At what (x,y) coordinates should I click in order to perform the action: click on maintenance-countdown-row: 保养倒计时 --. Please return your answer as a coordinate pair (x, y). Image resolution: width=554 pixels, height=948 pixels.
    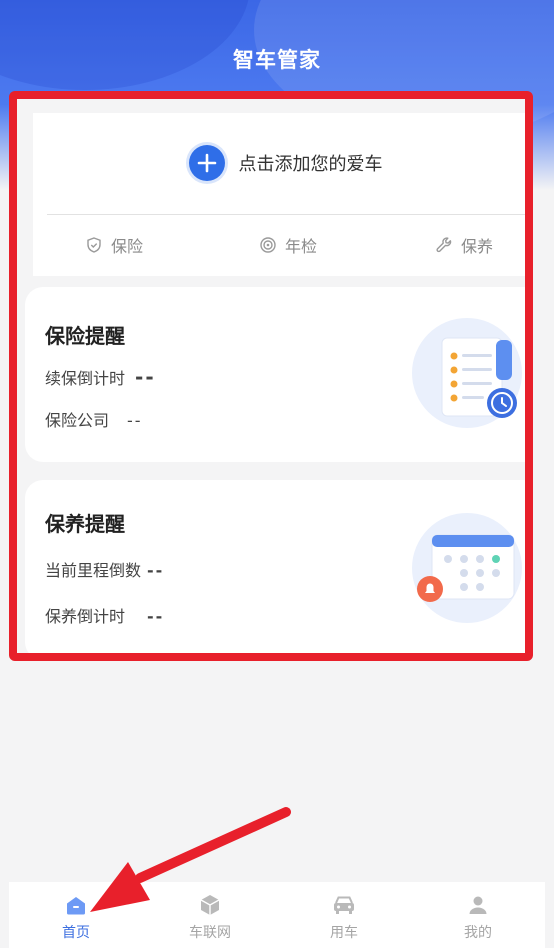
    Looking at the image, I should click on (104, 615).